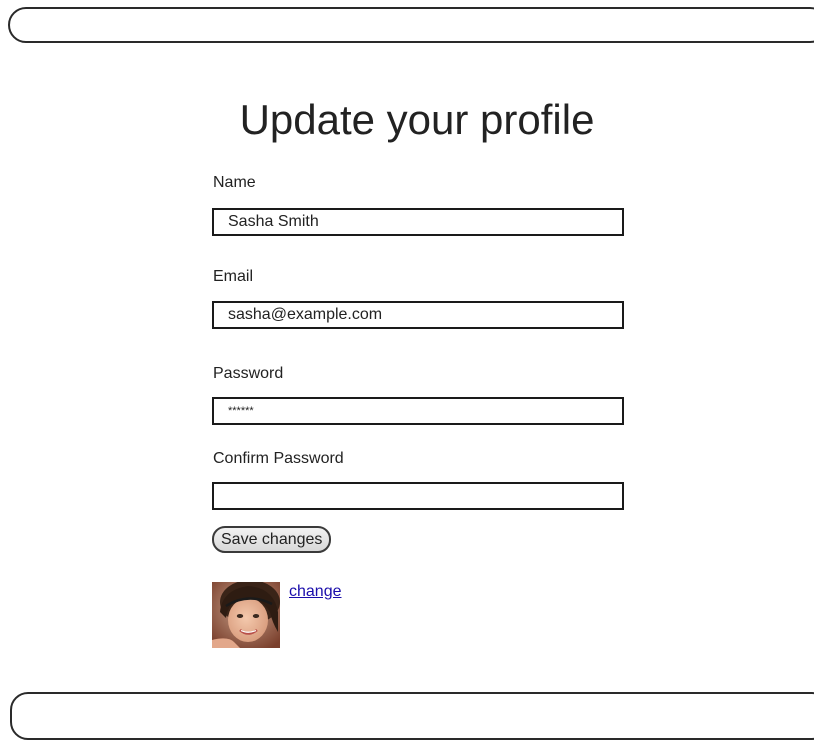 Image resolution: width=814 pixels, height=740 pixels. Describe the element at coordinates (418, 315) in the screenshot. I see `email-field` at that location.